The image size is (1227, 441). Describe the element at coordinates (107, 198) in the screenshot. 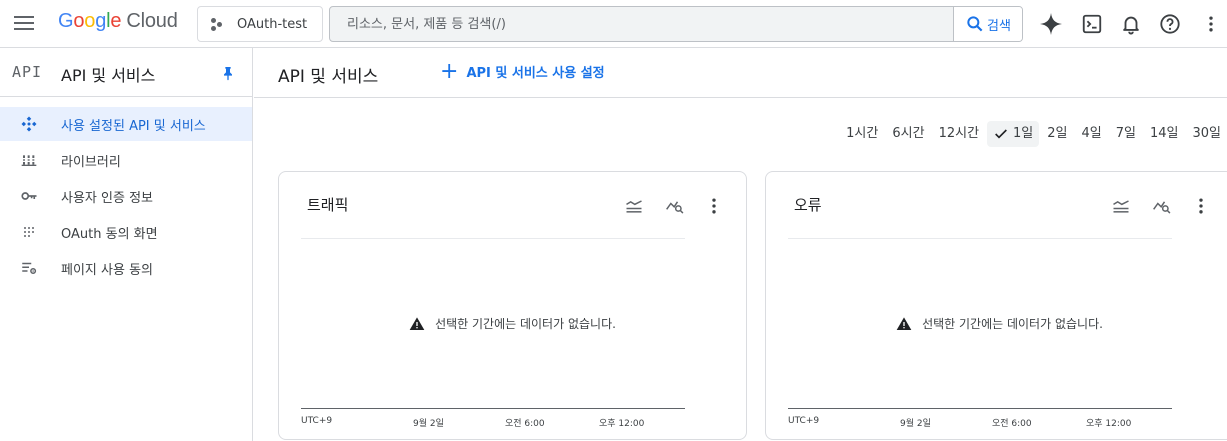

I see `sidebar-item-label: 사용자 인증 정보` at that location.